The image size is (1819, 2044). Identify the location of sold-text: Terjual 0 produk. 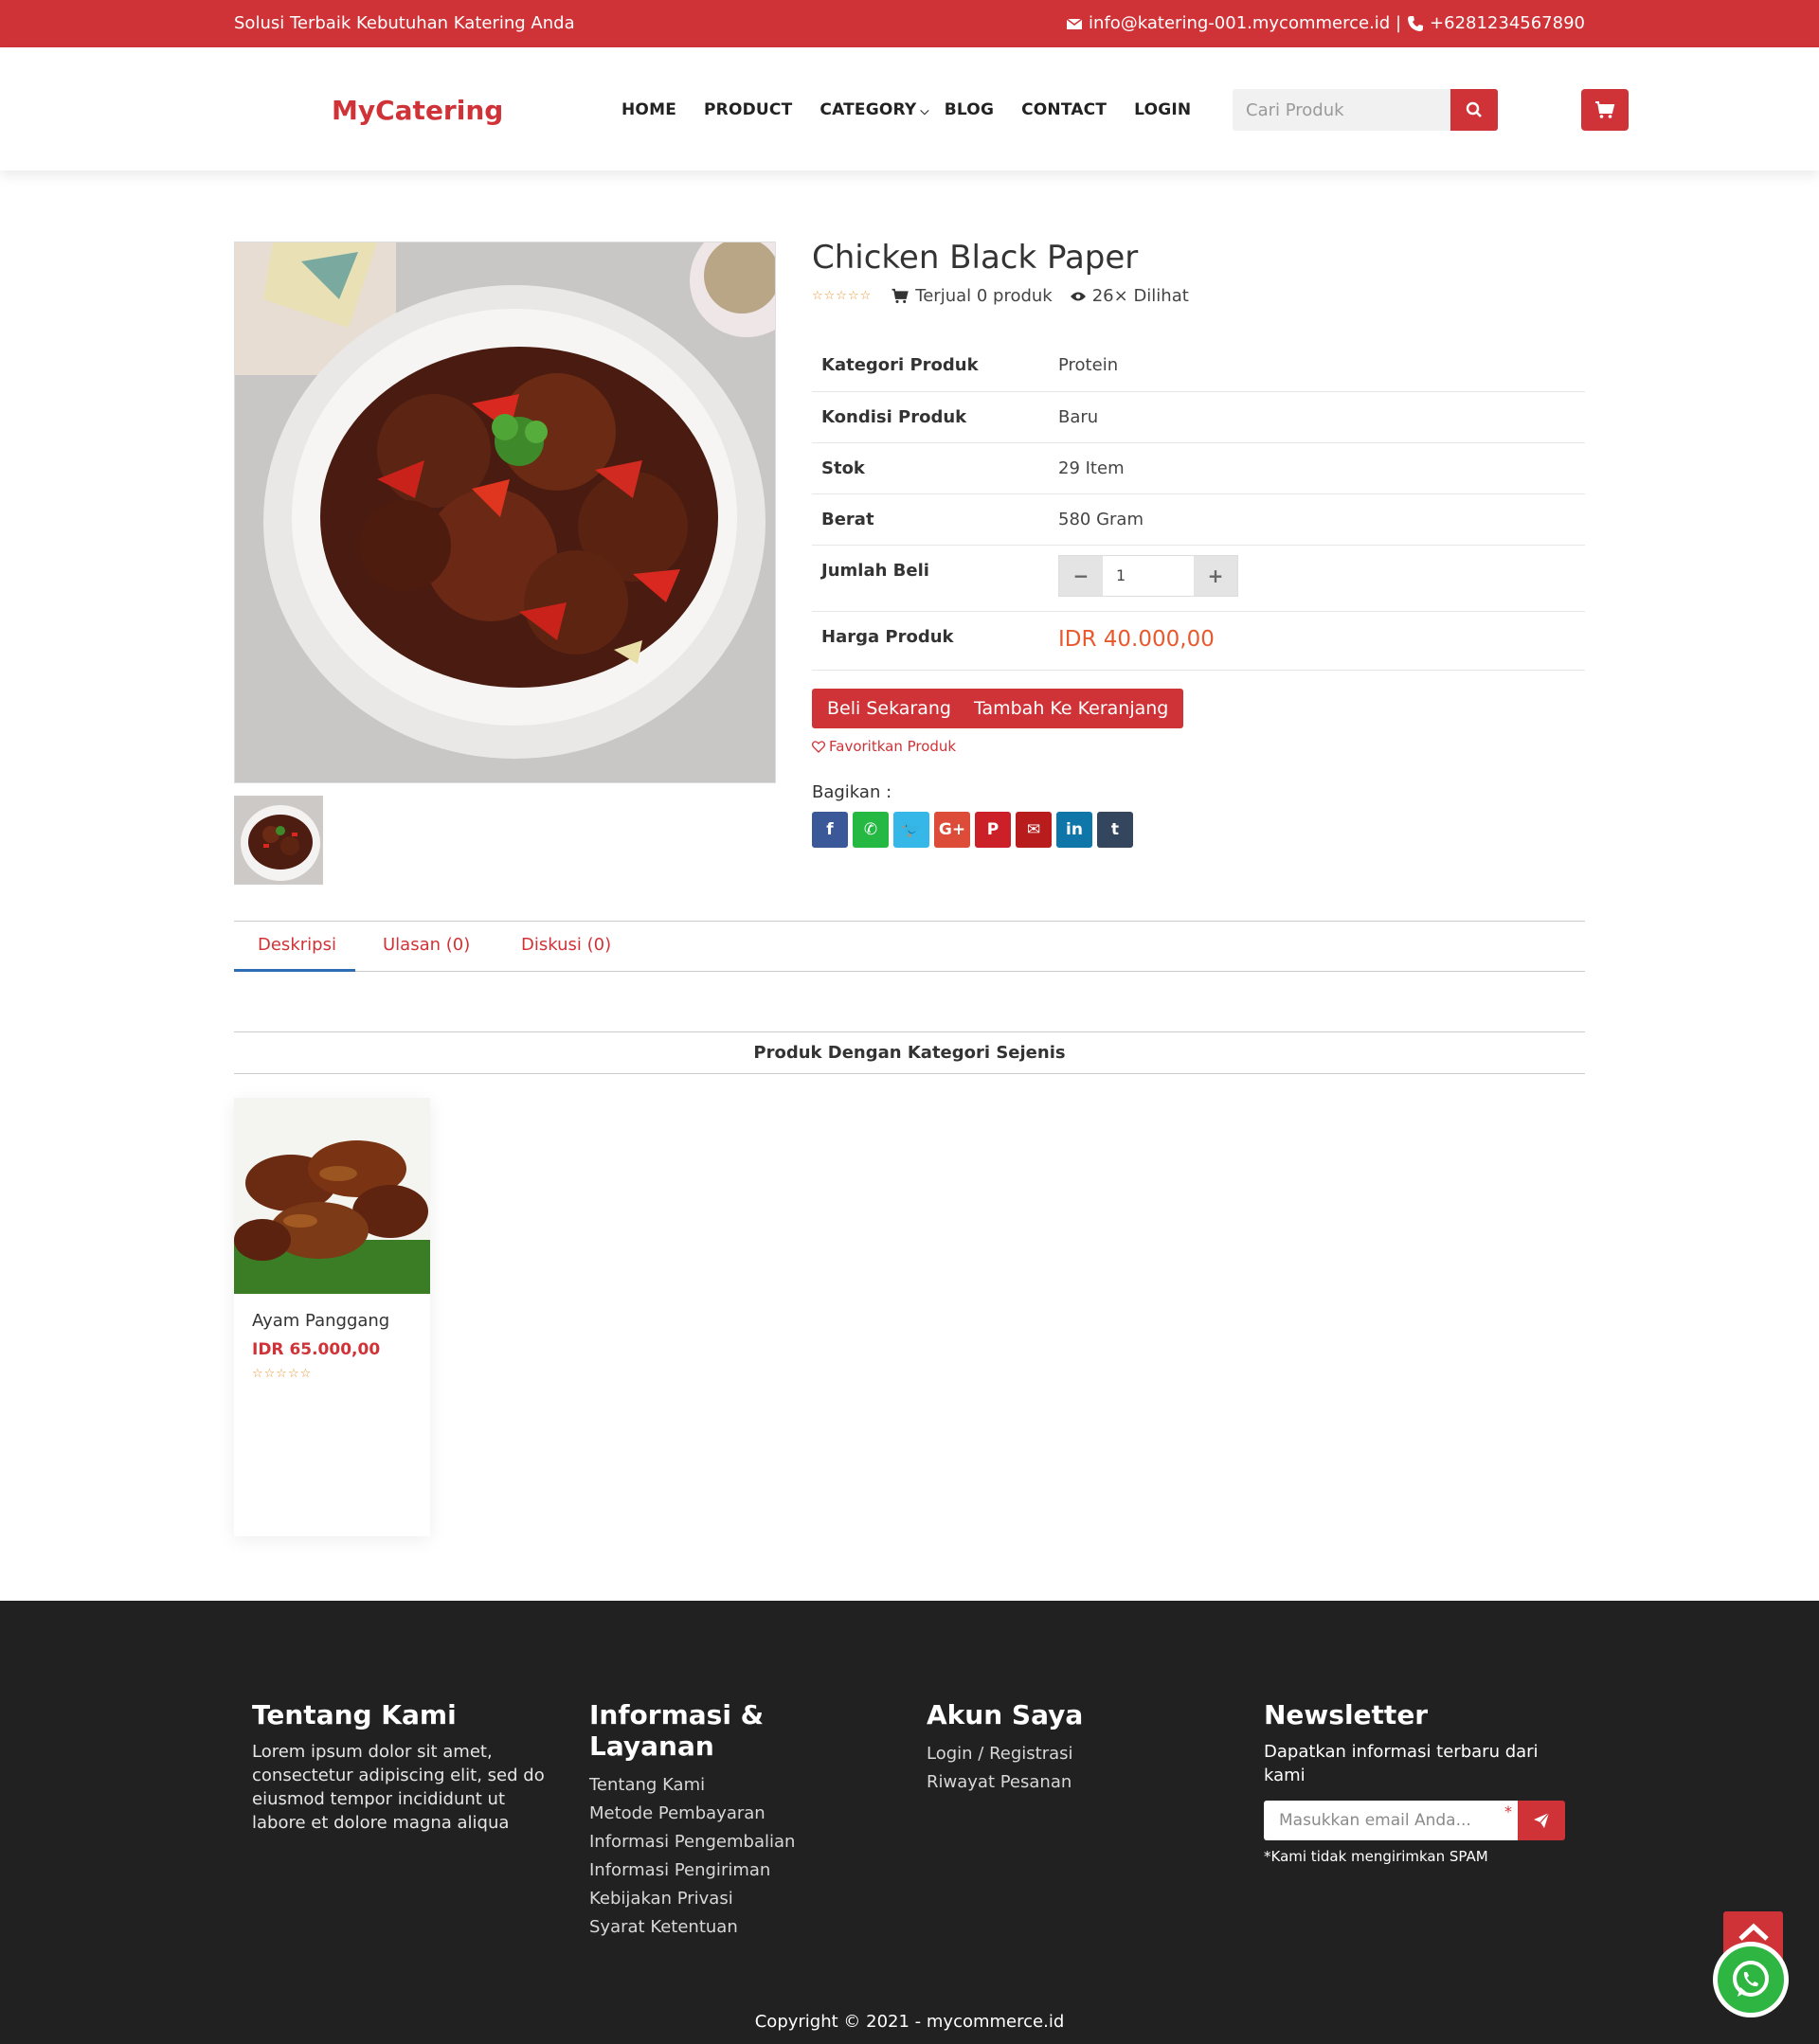
(984, 296).